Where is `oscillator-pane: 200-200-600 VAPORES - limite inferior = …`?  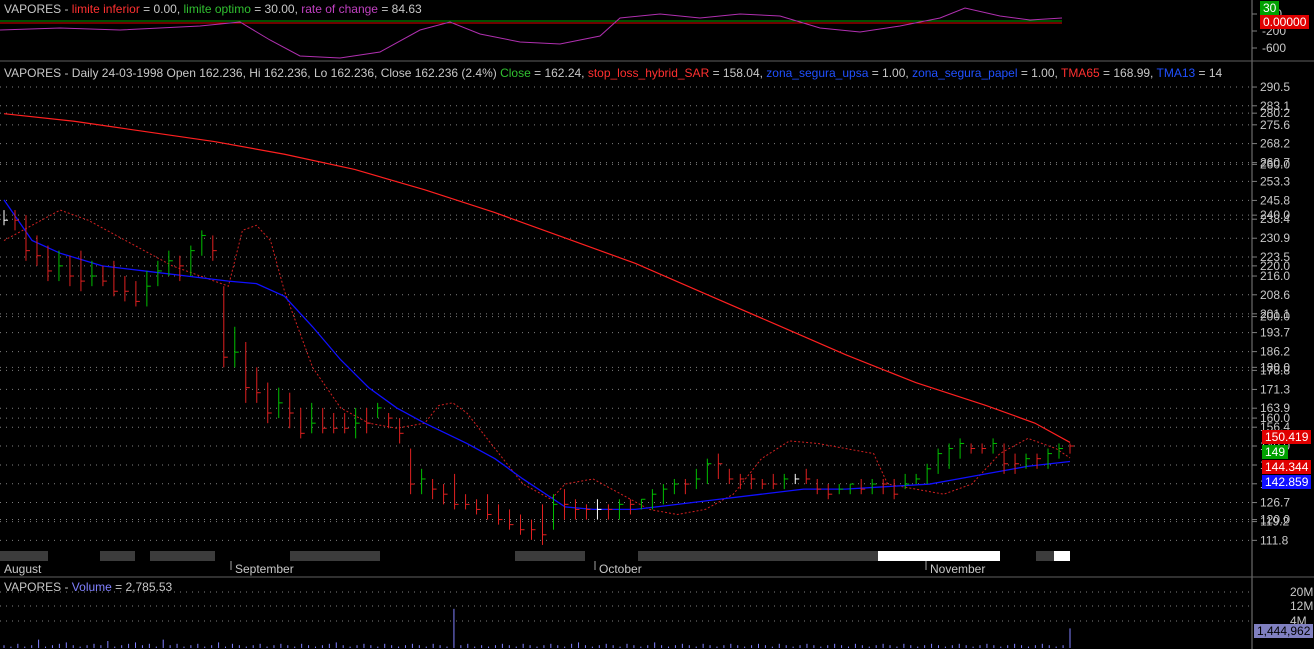
oscillator-pane: 200-200-600 VAPORES - limite inferior = … is located at coordinates (657, 31).